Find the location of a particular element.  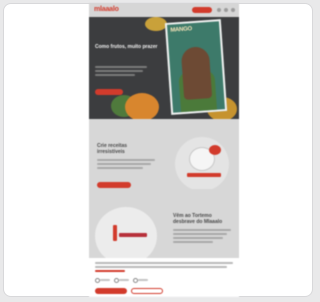

site-logo: mlaaalo is located at coordinates (106, 9).